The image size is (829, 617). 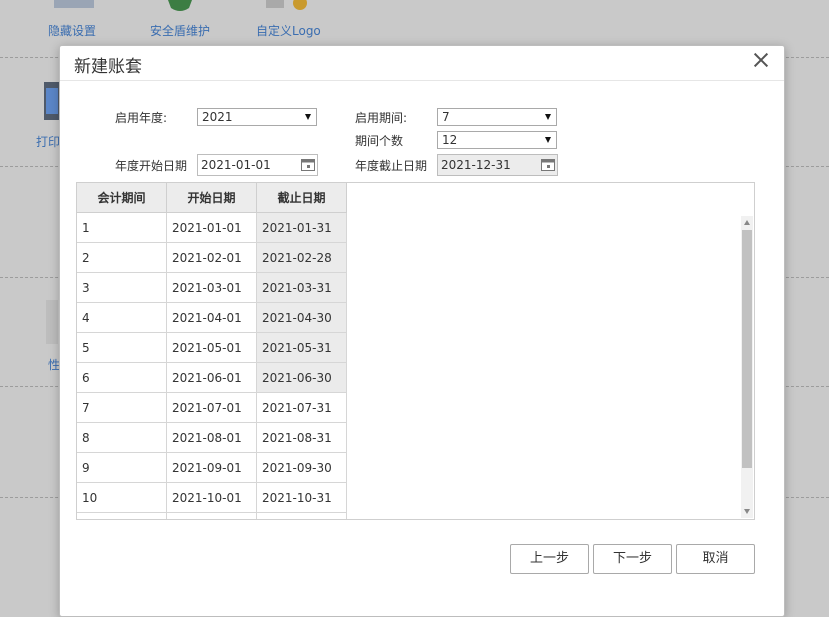 I want to click on column-header-start-date: 开始日期, so click(x=211, y=198).